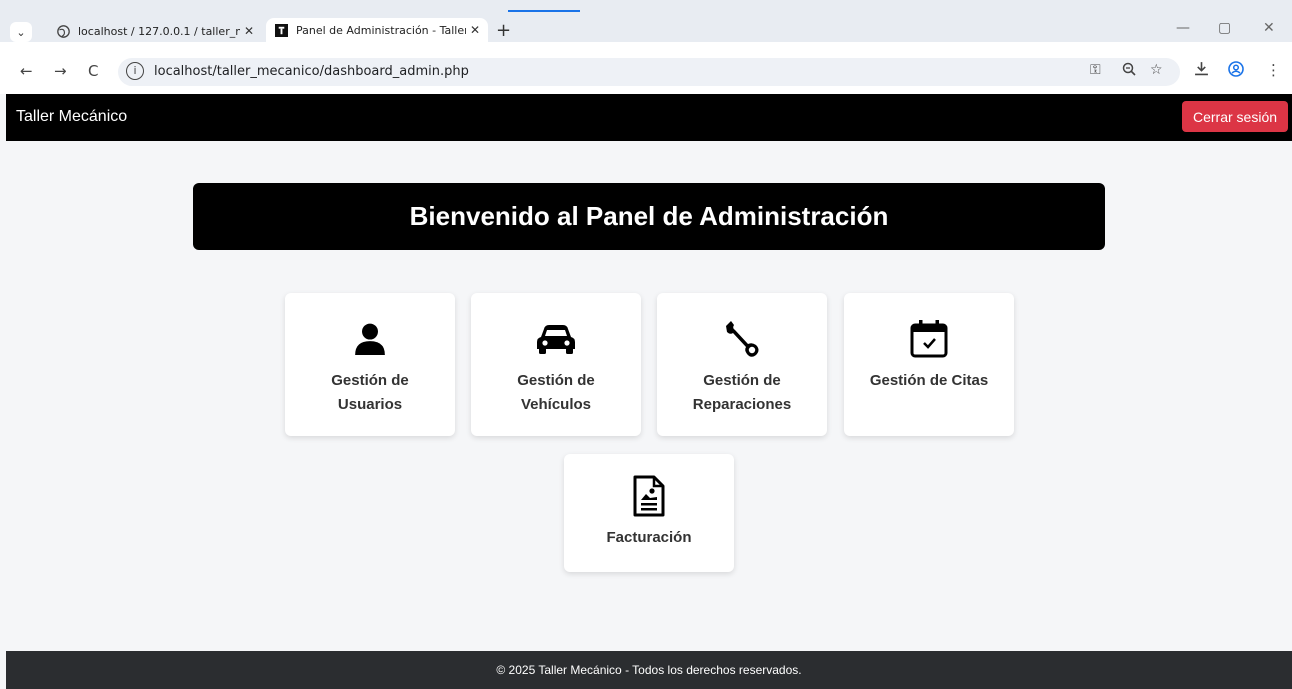 The height and width of the screenshot is (689, 1292). Describe the element at coordinates (742, 339) in the screenshot. I see `wrench-icon` at that location.